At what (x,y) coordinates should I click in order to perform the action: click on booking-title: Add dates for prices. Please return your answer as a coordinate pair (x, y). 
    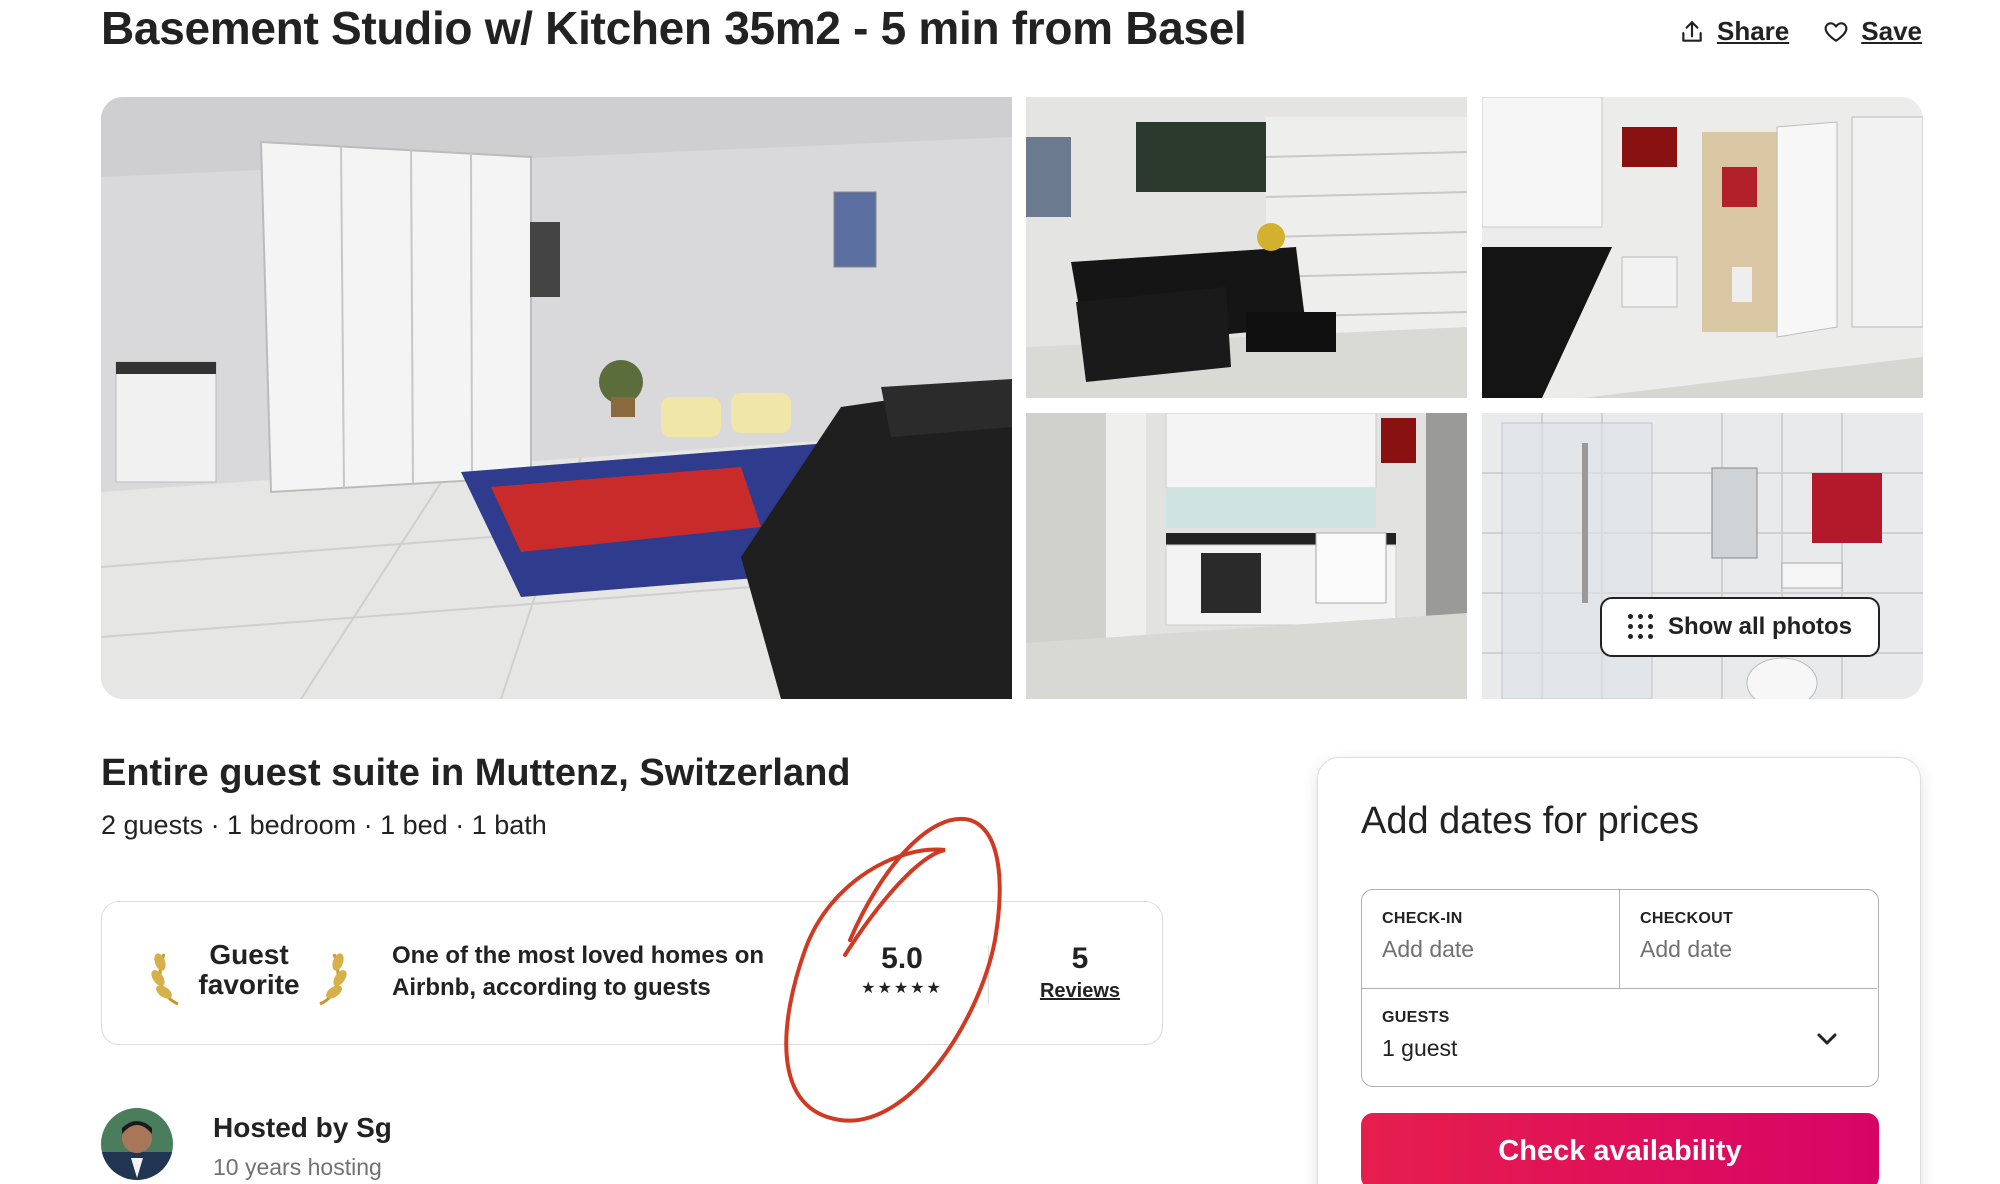
    Looking at the image, I should click on (1530, 821).